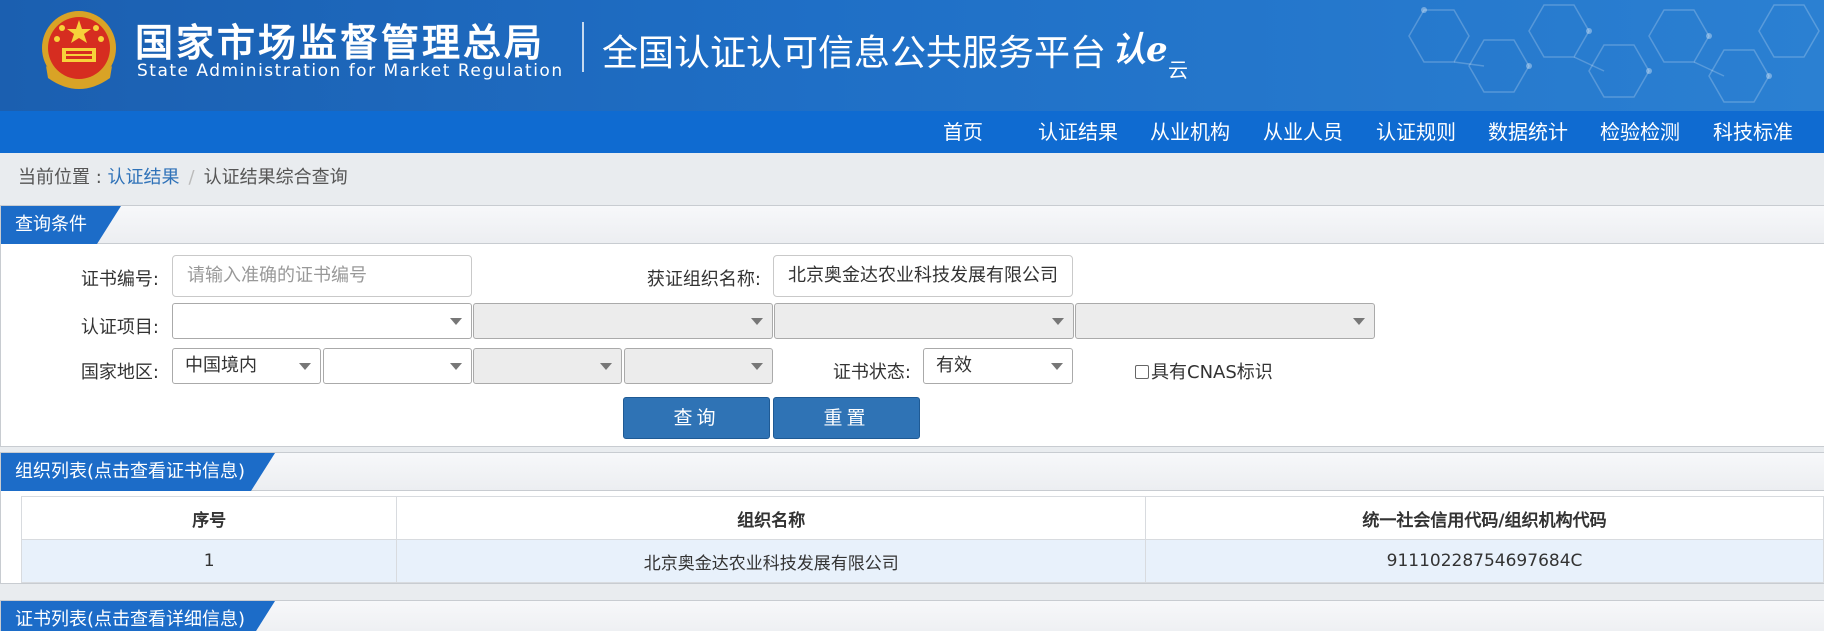 This screenshot has height=631, width=1824. Describe the element at coordinates (209, 561) in the screenshot. I see `cell-index: 1` at that location.